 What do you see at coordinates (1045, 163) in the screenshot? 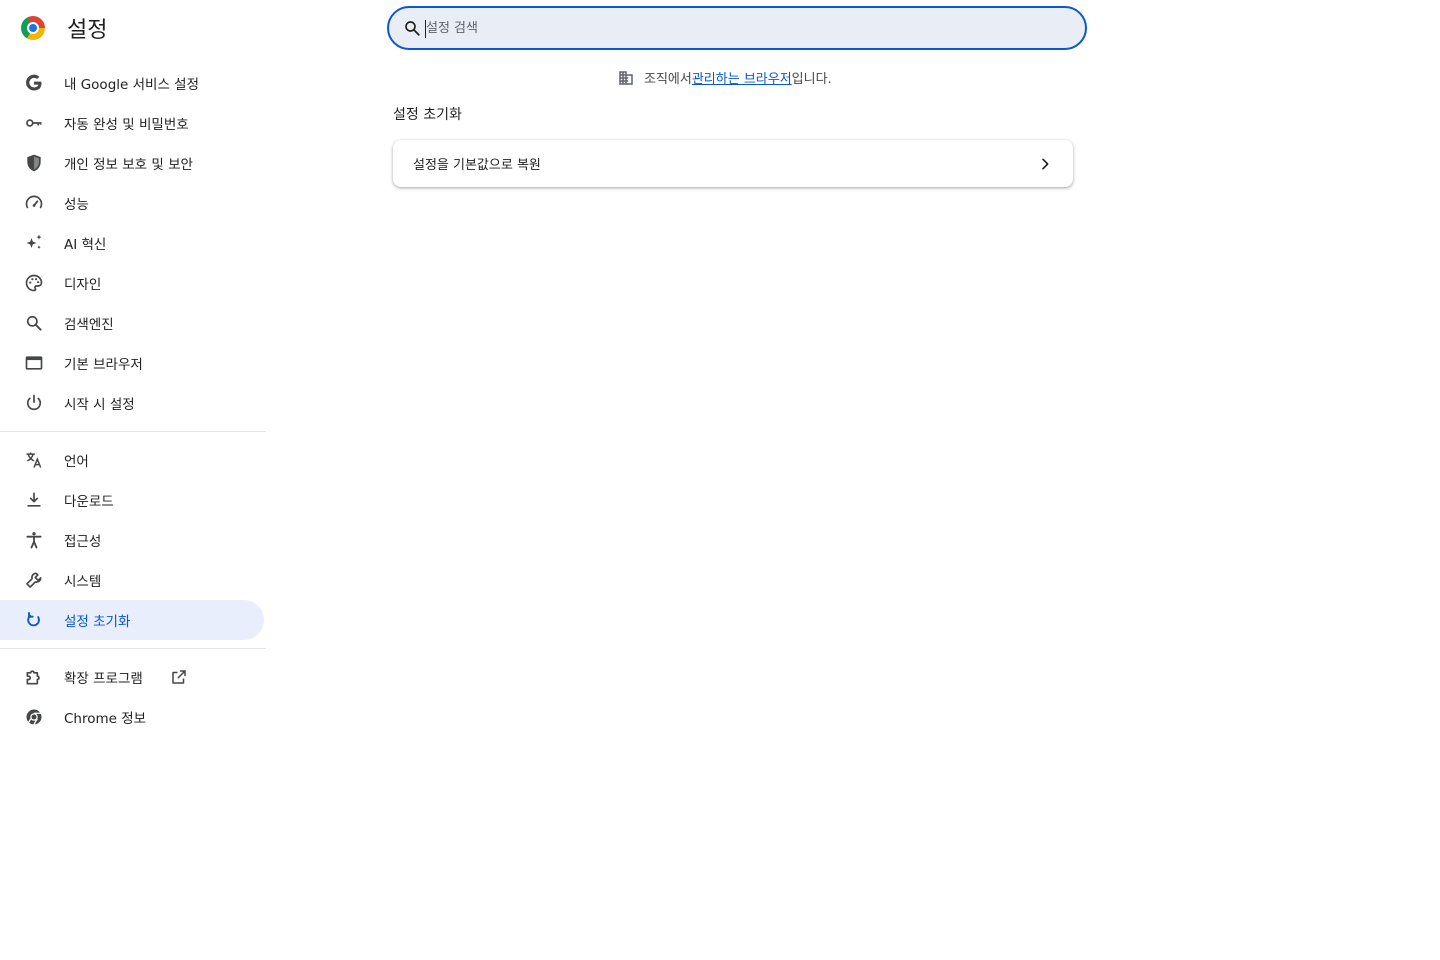
I see `chevron-right-icon` at bounding box center [1045, 163].